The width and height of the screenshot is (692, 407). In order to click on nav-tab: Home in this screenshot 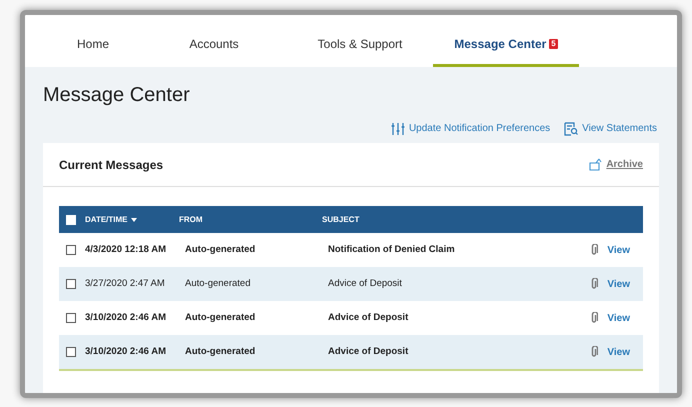, I will do `click(93, 45)`.